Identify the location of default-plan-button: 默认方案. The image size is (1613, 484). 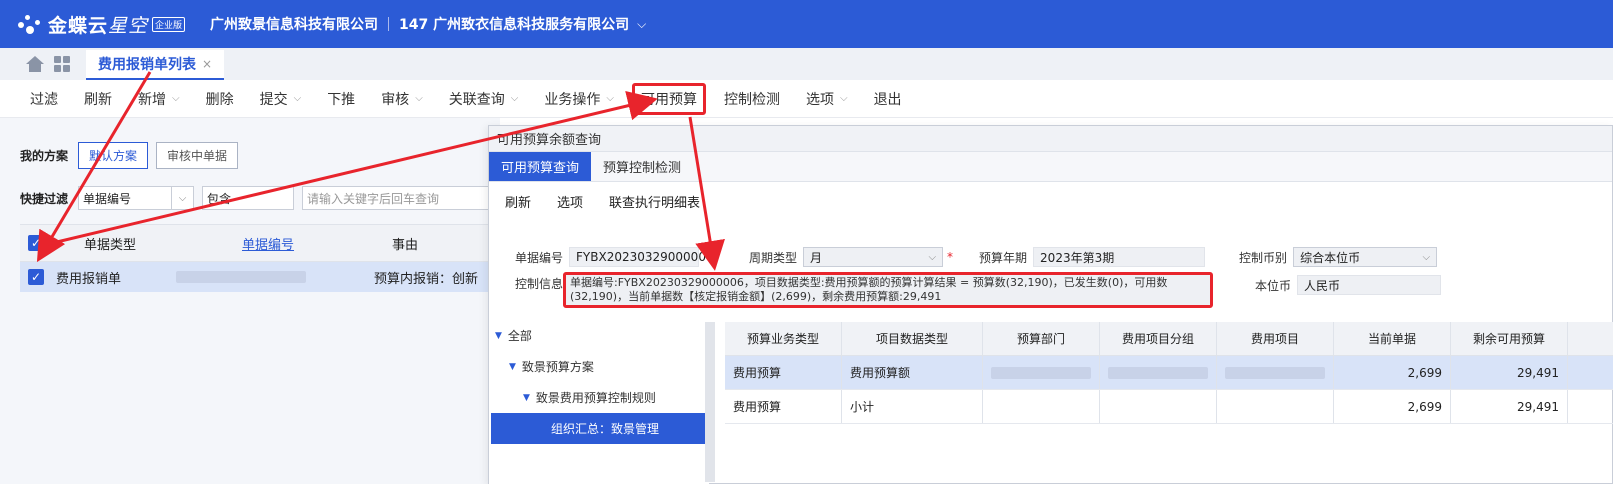
(113, 155).